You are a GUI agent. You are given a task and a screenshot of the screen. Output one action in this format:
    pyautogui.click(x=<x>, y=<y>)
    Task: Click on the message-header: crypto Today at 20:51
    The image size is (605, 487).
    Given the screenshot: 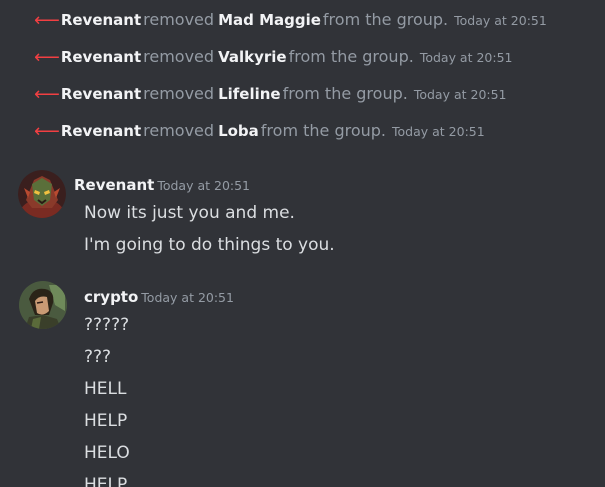 What is the action you would take?
    pyautogui.click(x=159, y=297)
    